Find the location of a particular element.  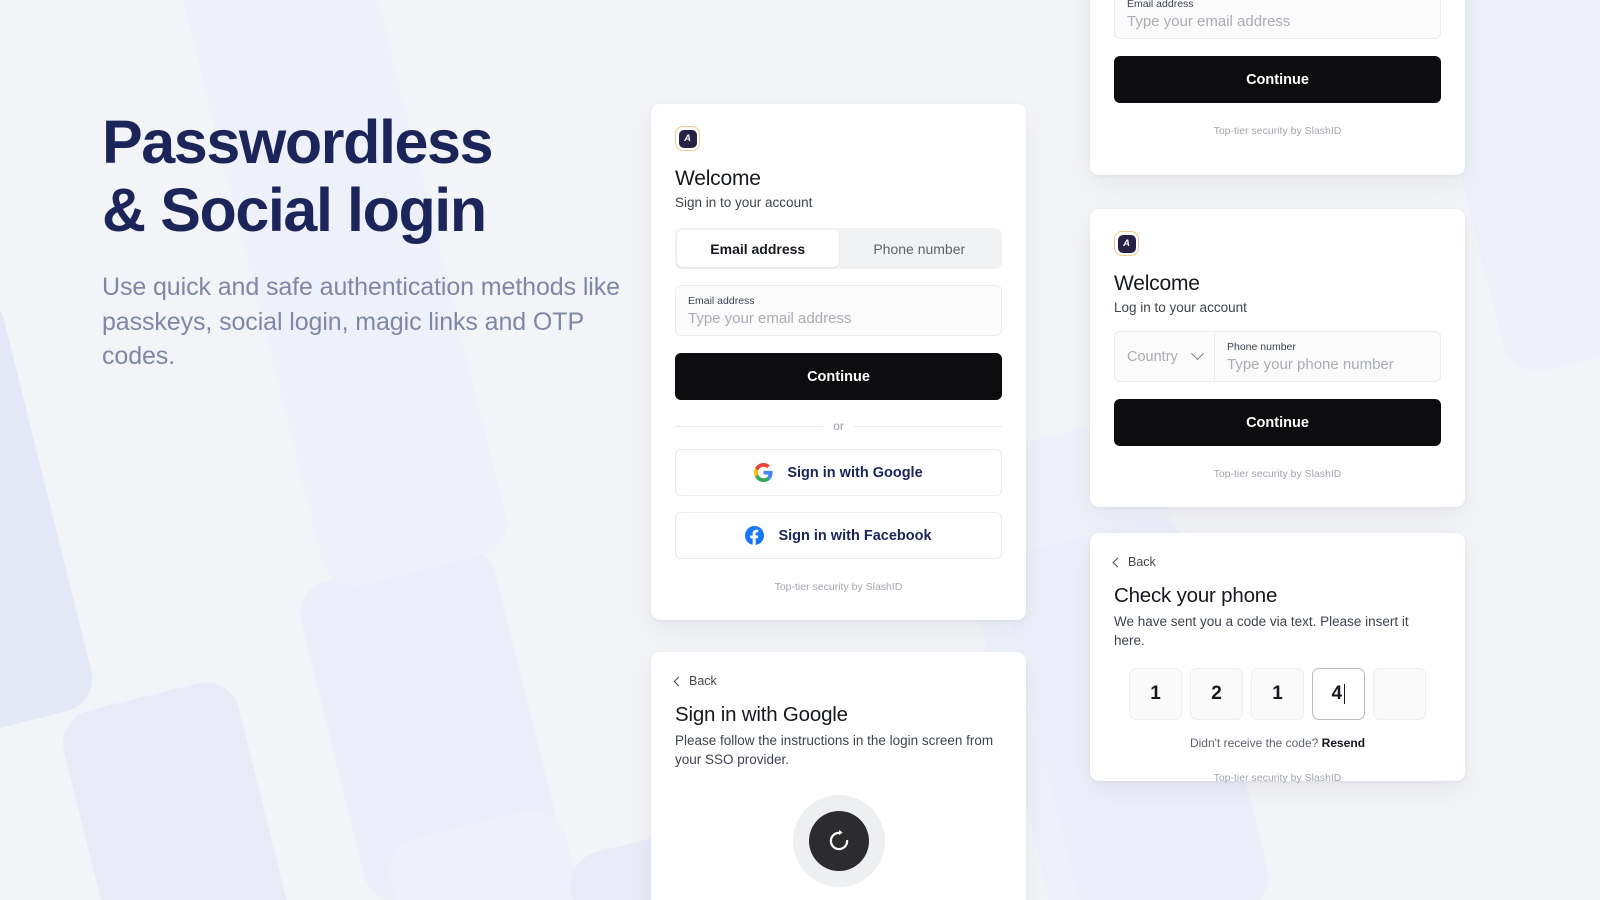

otp-digit-1: 1 is located at coordinates (1155, 694).